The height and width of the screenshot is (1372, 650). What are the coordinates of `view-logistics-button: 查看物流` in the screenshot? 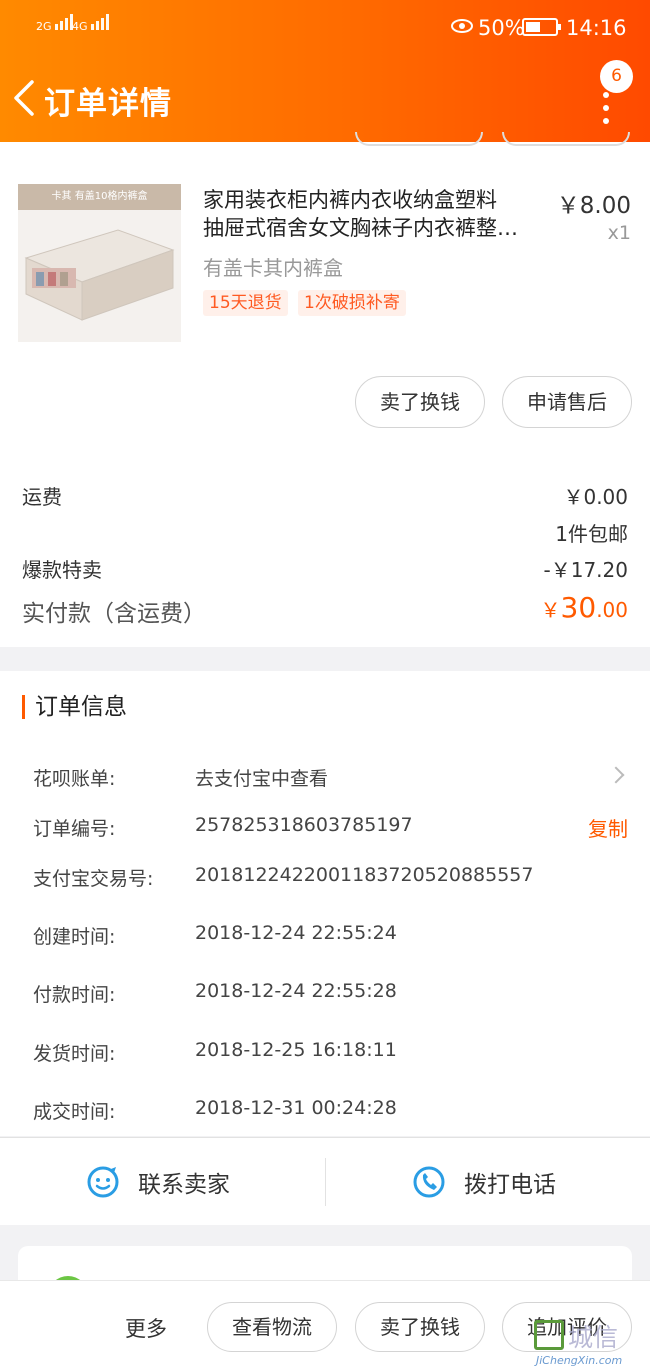 It's located at (272, 1327).